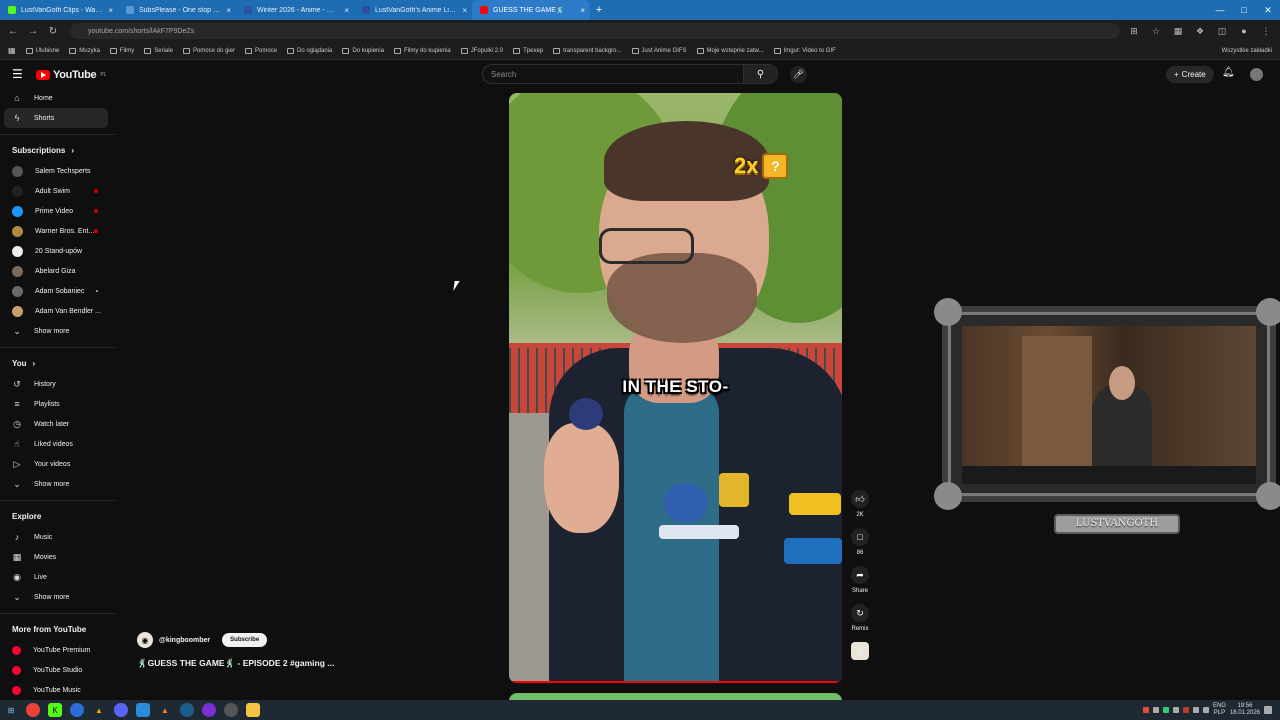  Describe the element at coordinates (143, 710) in the screenshot. I see `store-icon` at that location.